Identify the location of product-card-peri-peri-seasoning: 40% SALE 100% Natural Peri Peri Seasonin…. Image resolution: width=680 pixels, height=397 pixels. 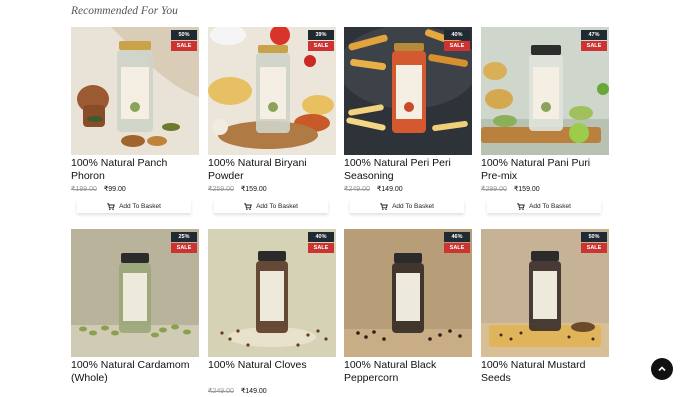
(408, 120).